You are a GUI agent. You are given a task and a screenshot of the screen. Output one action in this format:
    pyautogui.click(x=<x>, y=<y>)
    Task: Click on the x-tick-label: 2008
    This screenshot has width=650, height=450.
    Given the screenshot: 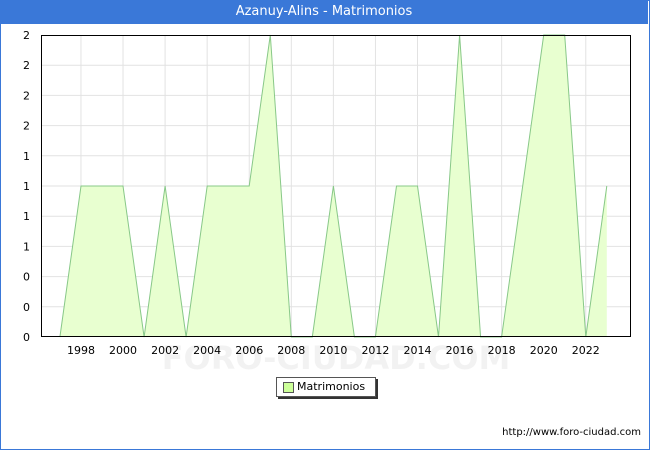 What is the action you would take?
    pyautogui.click(x=291, y=350)
    